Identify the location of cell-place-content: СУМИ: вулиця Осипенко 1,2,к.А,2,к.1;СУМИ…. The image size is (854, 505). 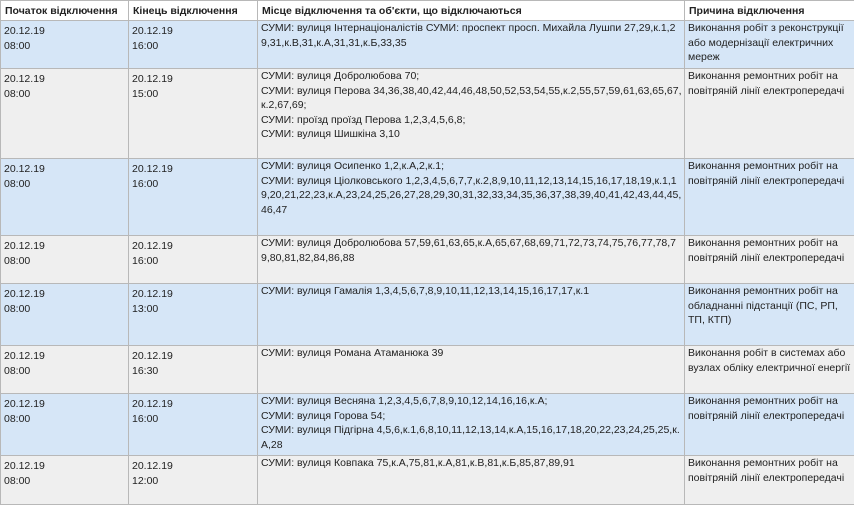
(471, 188).